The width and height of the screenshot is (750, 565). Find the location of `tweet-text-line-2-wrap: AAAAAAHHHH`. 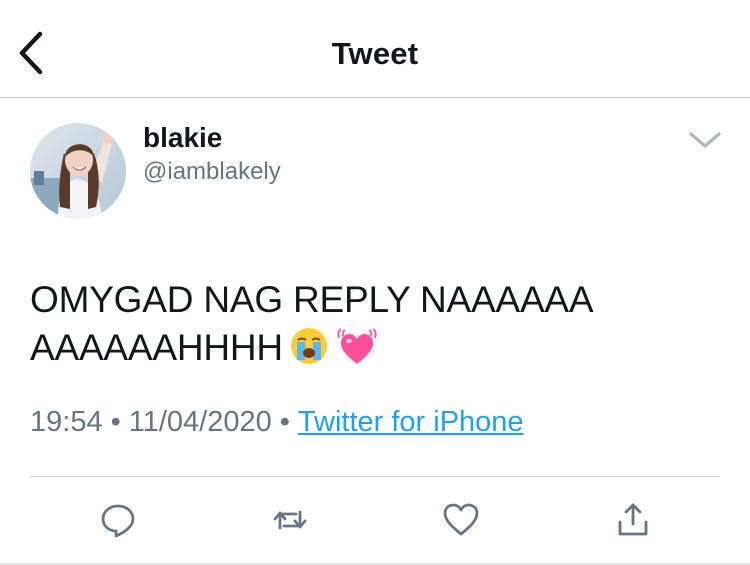

tweet-text-line-2-wrap: AAAAAAHHHH is located at coordinates (375, 351).